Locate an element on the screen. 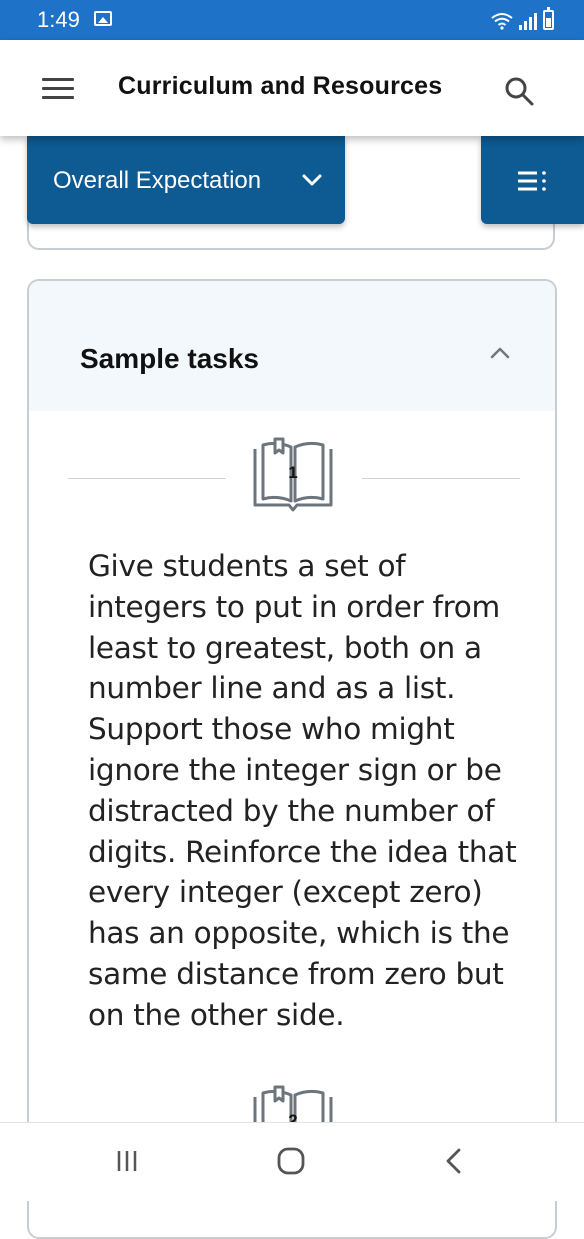  recent-apps-icon is located at coordinates (127, 1161).